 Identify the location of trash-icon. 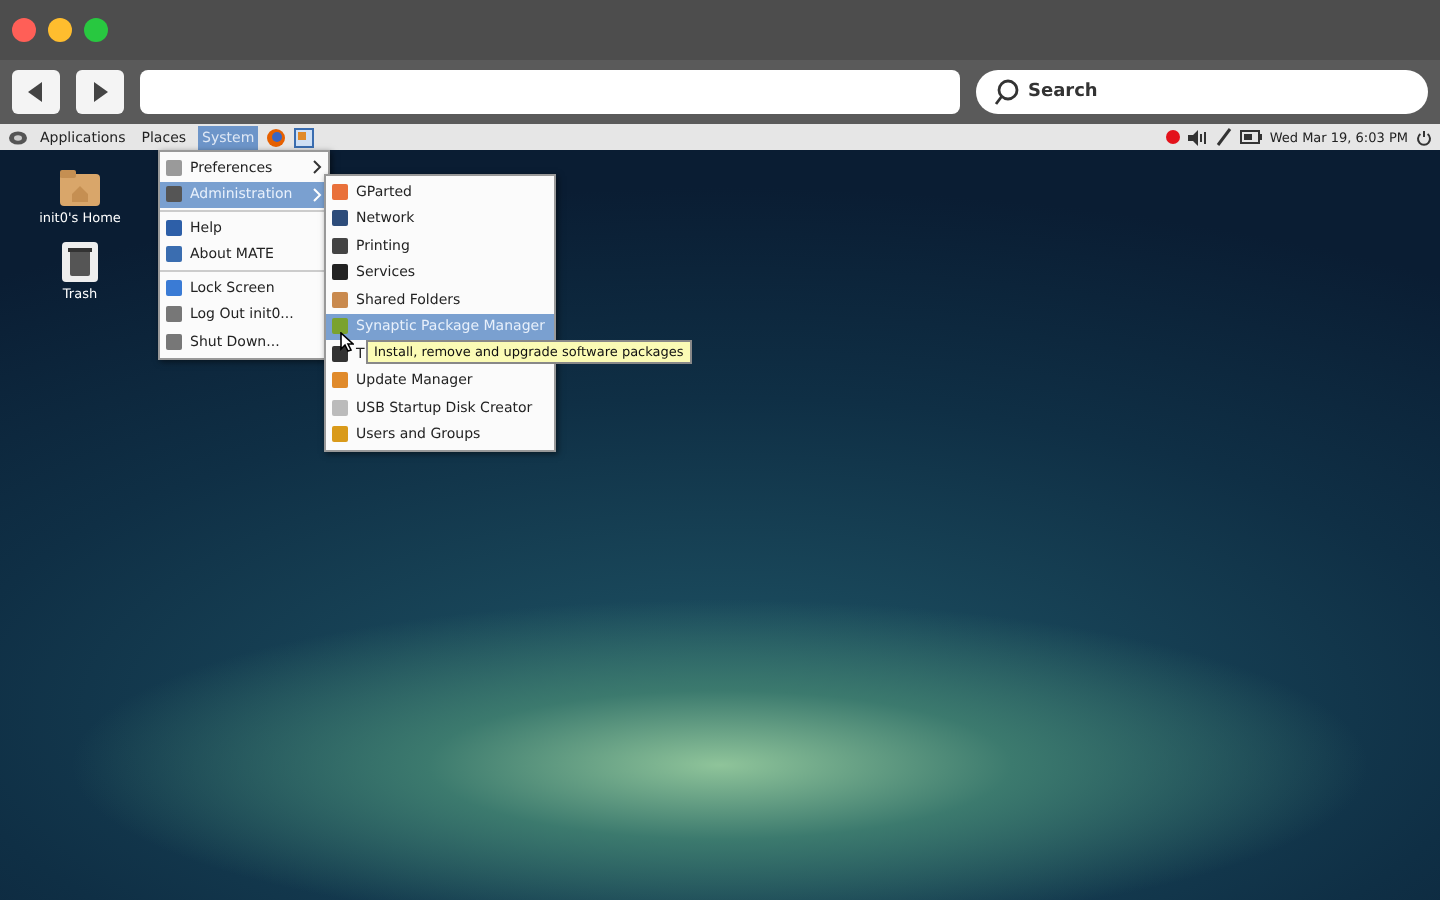
(80, 262).